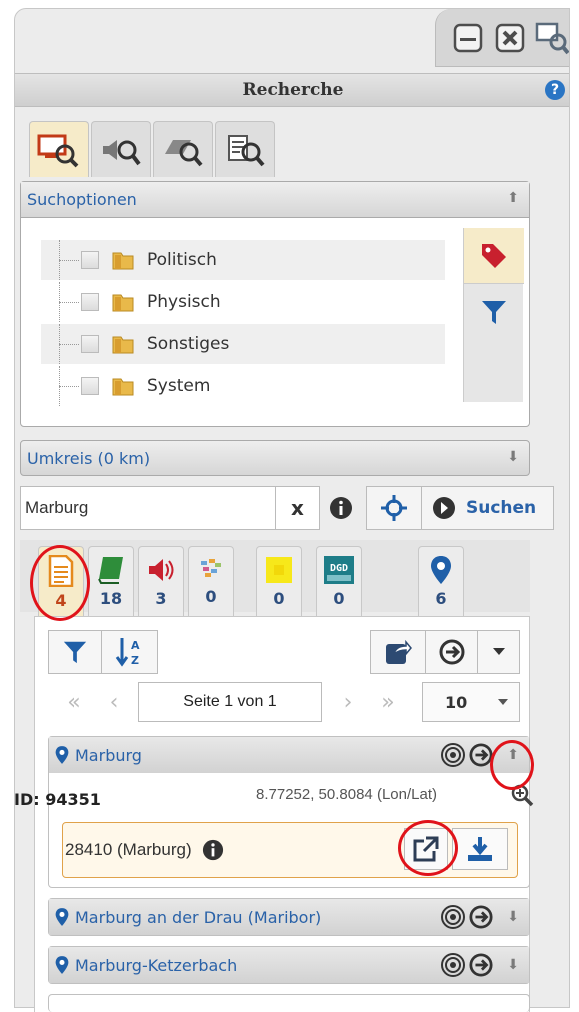  Describe the element at coordinates (152, 149) in the screenshot. I see `search-mode-tabs` at that location.